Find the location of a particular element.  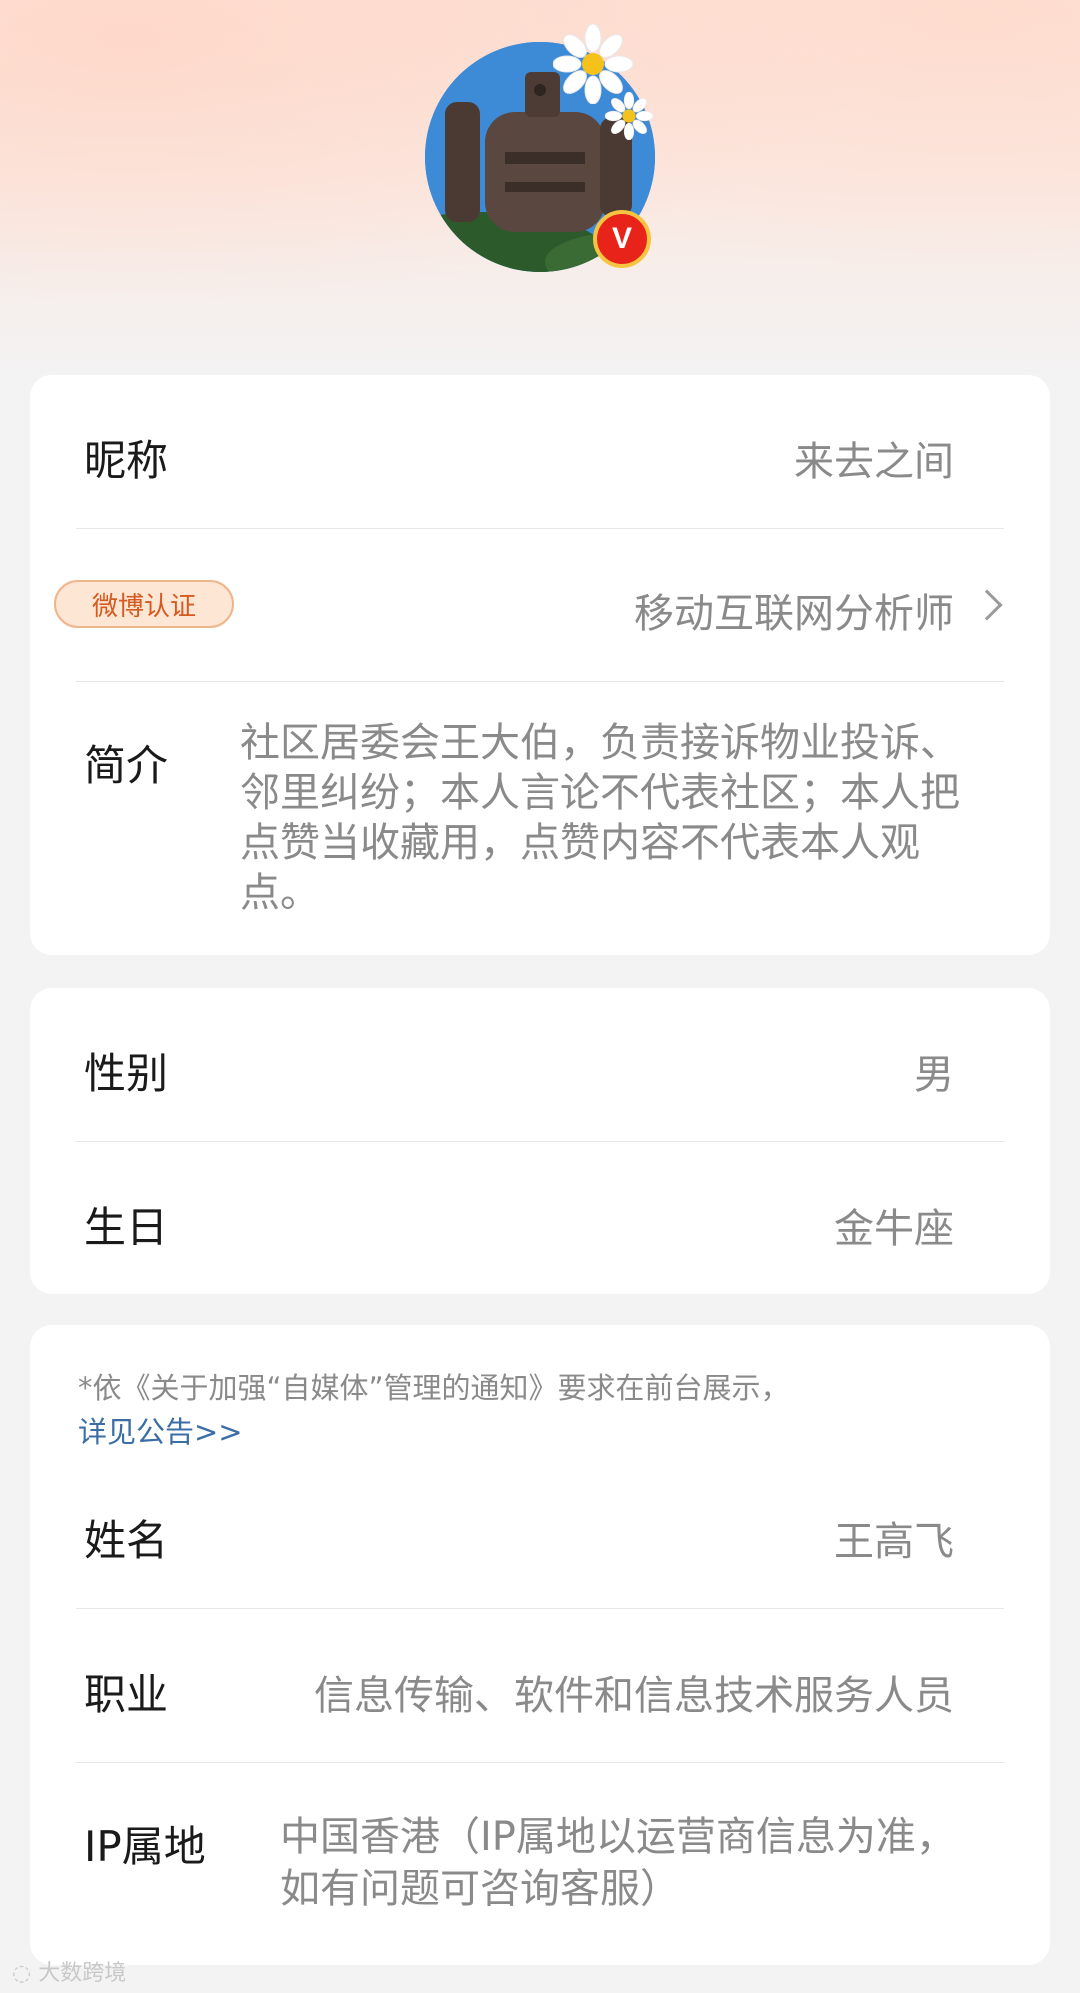

ip-location-label: IP属地 is located at coordinates (145, 1846).